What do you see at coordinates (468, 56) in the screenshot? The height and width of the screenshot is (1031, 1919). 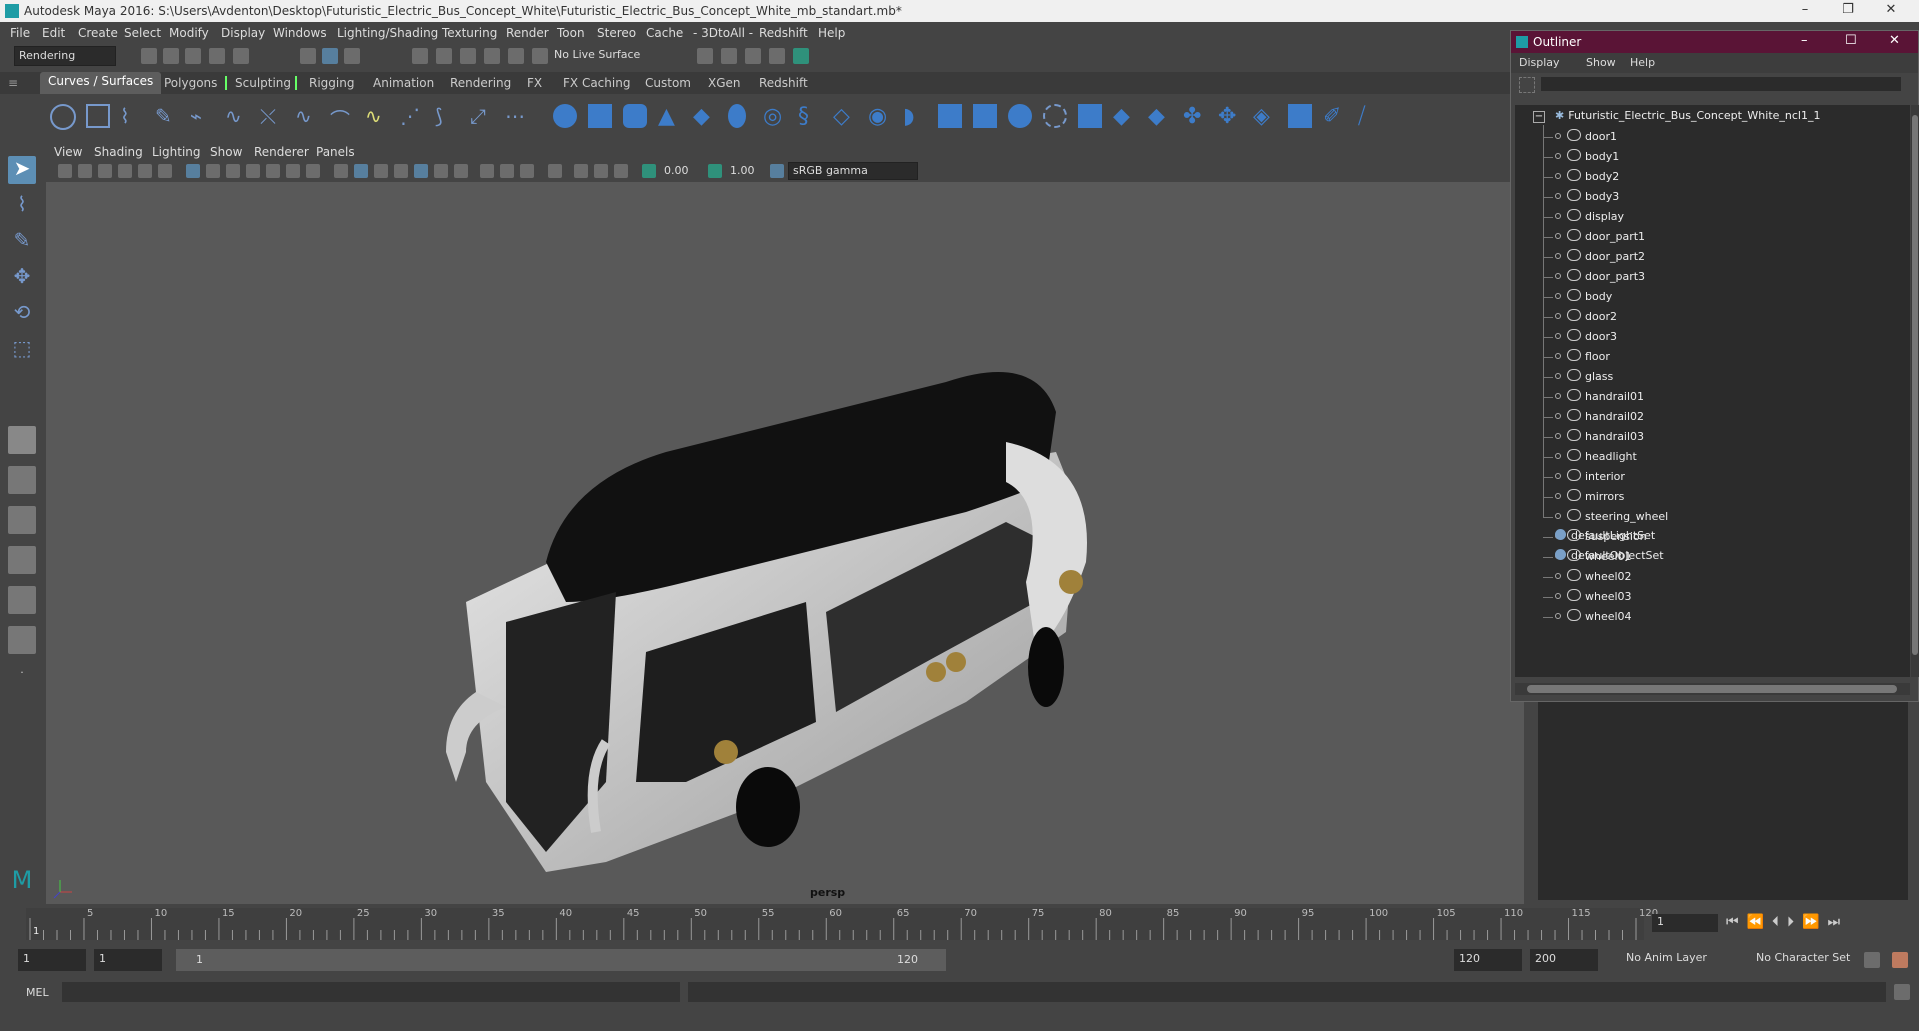 I see `snap-point-icon` at bounding box center [468, 56].